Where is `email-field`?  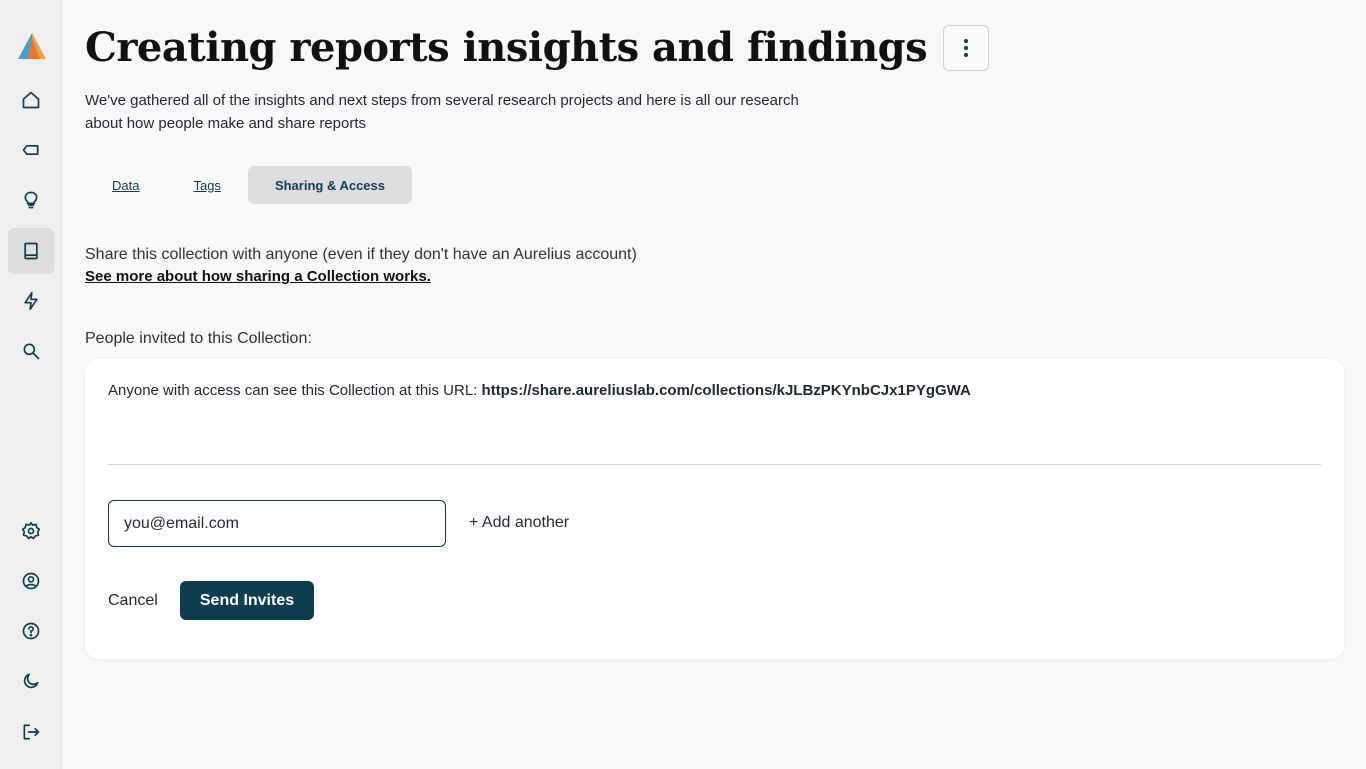 email-field is located at coordinates (277, 523).